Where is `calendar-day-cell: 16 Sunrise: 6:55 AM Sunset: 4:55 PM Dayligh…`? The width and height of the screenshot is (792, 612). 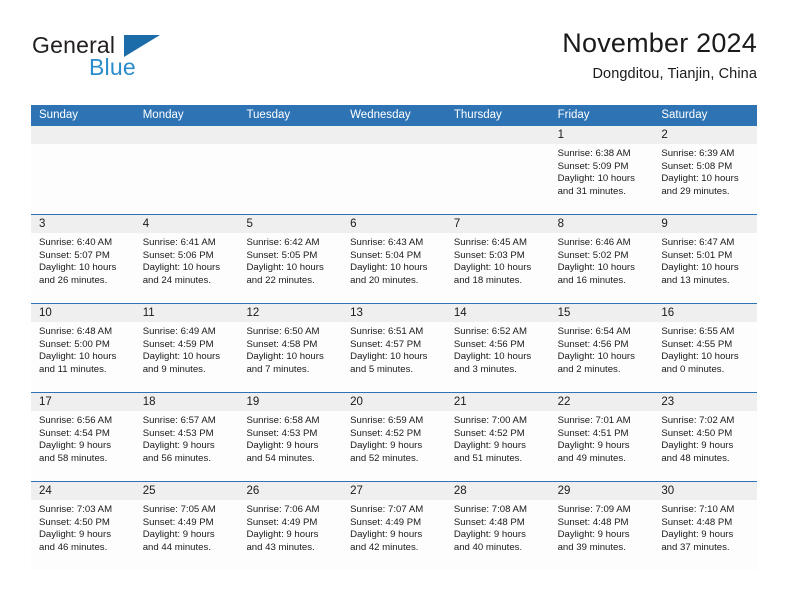
calendar-day-cell: 16 Sunrise: 6:55 AM Sunset: 4:55 PM Dayligh… is located at coordinates (705, 348).